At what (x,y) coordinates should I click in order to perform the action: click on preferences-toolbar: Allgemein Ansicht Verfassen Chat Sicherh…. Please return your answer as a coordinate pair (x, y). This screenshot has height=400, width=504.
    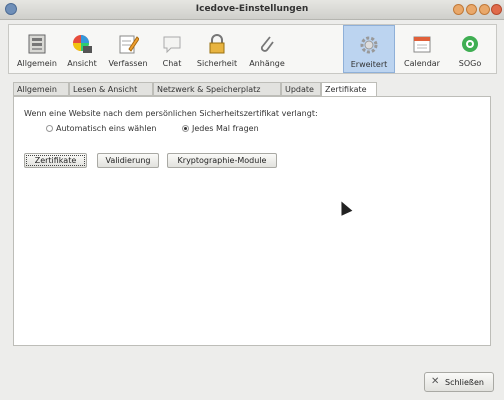
    Looking at the image, I should click on (252, 49).